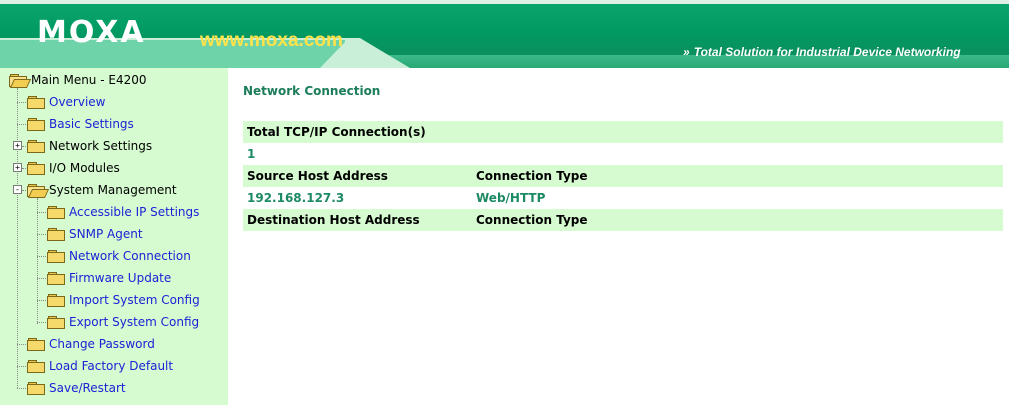  I want to click on sidebar-item-network-settings: Network Settings, so click(89, 146).